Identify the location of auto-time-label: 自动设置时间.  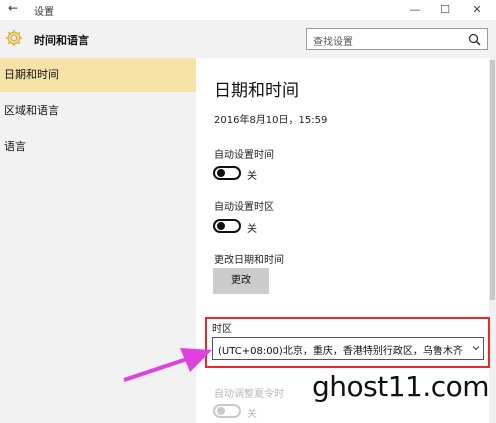
(244, 155).